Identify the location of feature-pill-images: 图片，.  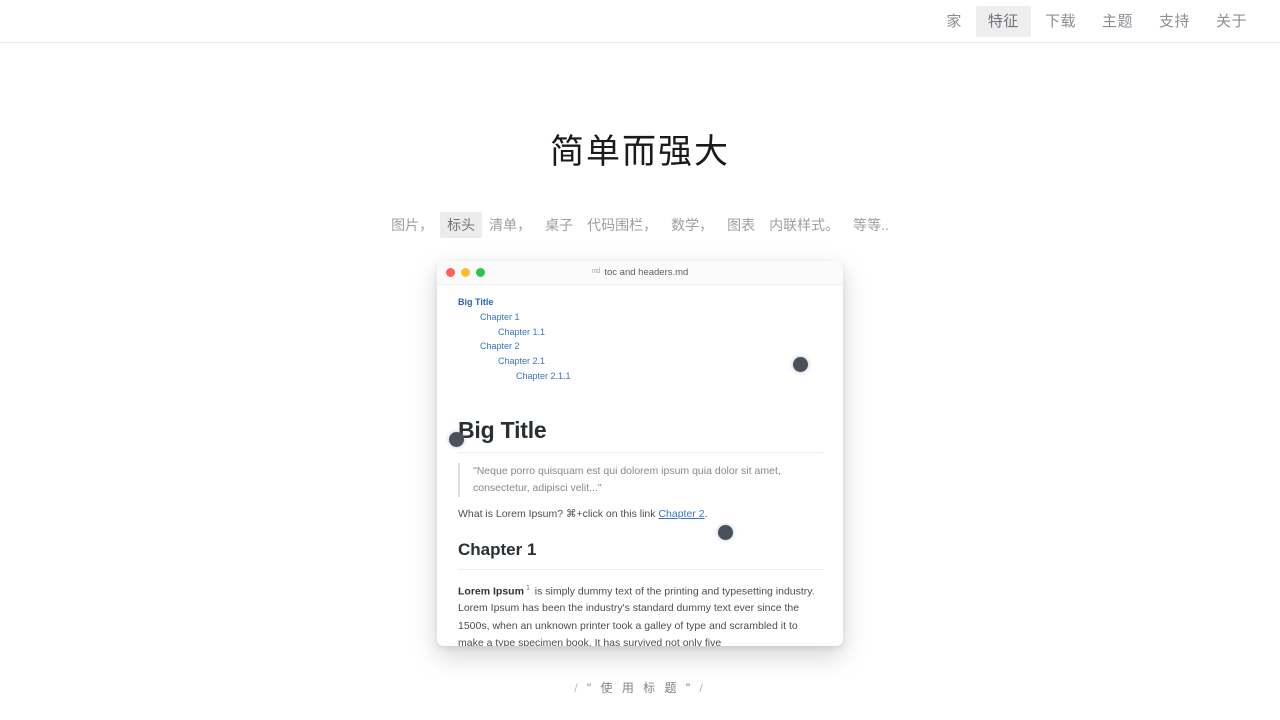
(412, 225).